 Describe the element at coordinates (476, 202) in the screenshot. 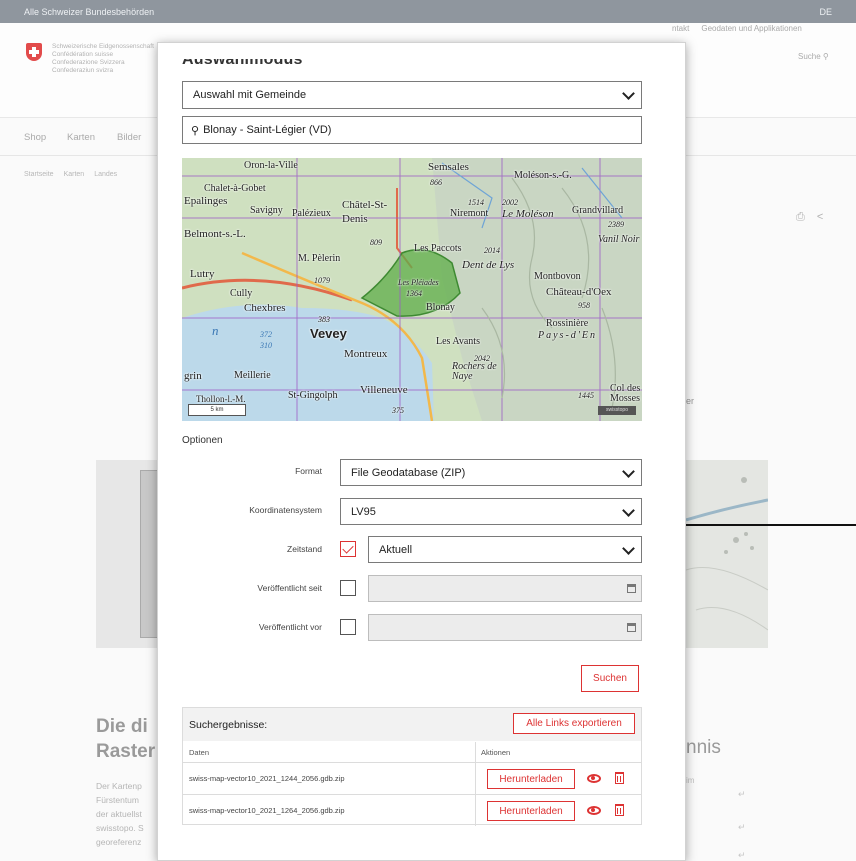

I see `map-elevation: 1514` at that location.